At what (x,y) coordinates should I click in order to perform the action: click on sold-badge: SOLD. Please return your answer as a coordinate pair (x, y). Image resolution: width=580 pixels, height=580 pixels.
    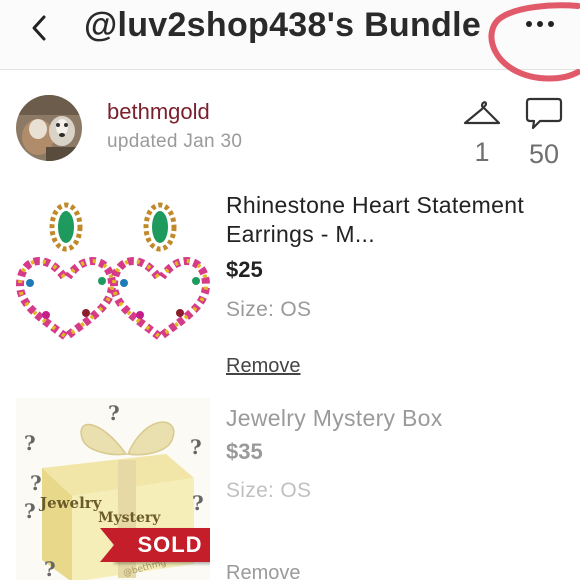
    Looking at the image, I should click on (155, 545).